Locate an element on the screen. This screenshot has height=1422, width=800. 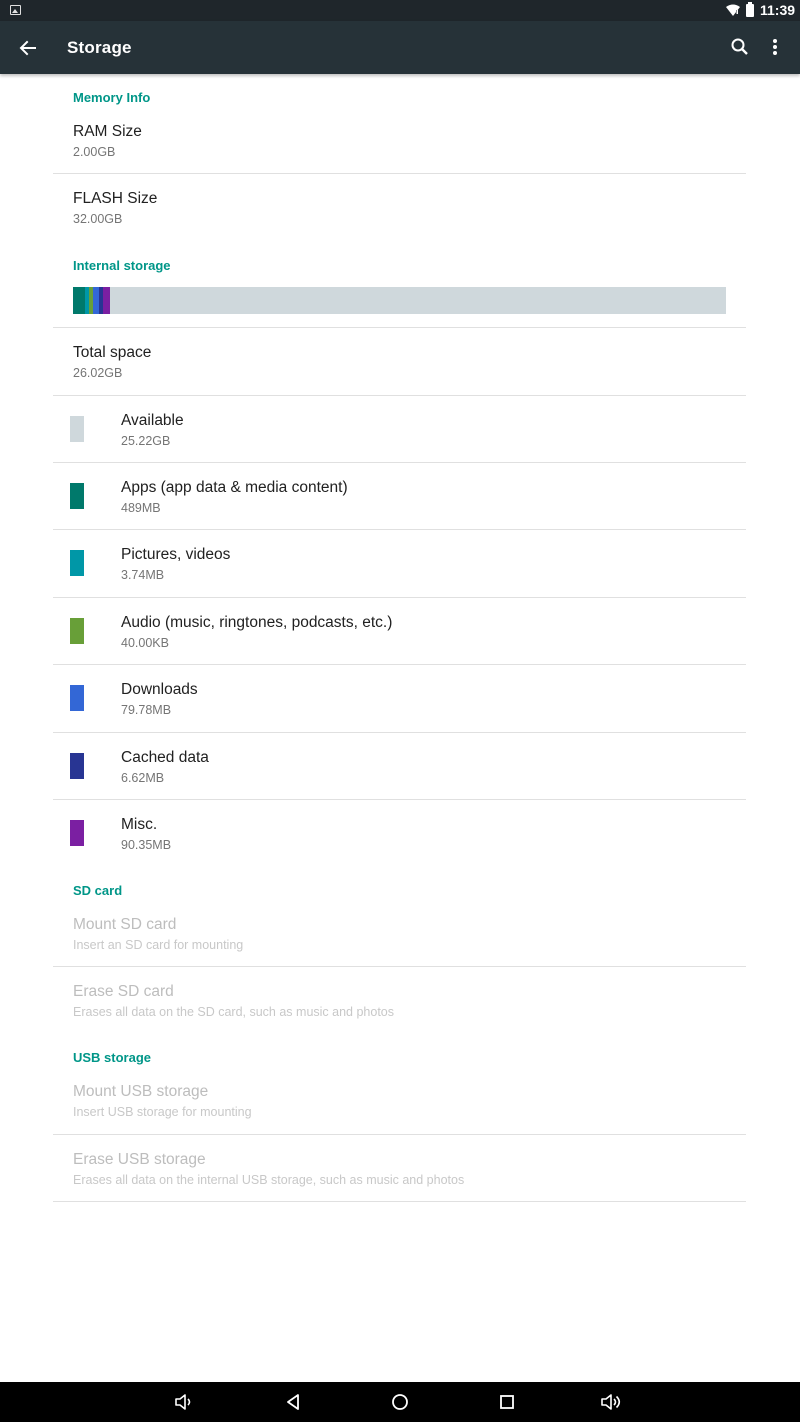
category-label: Misc. is located at coordinates (139, 824).